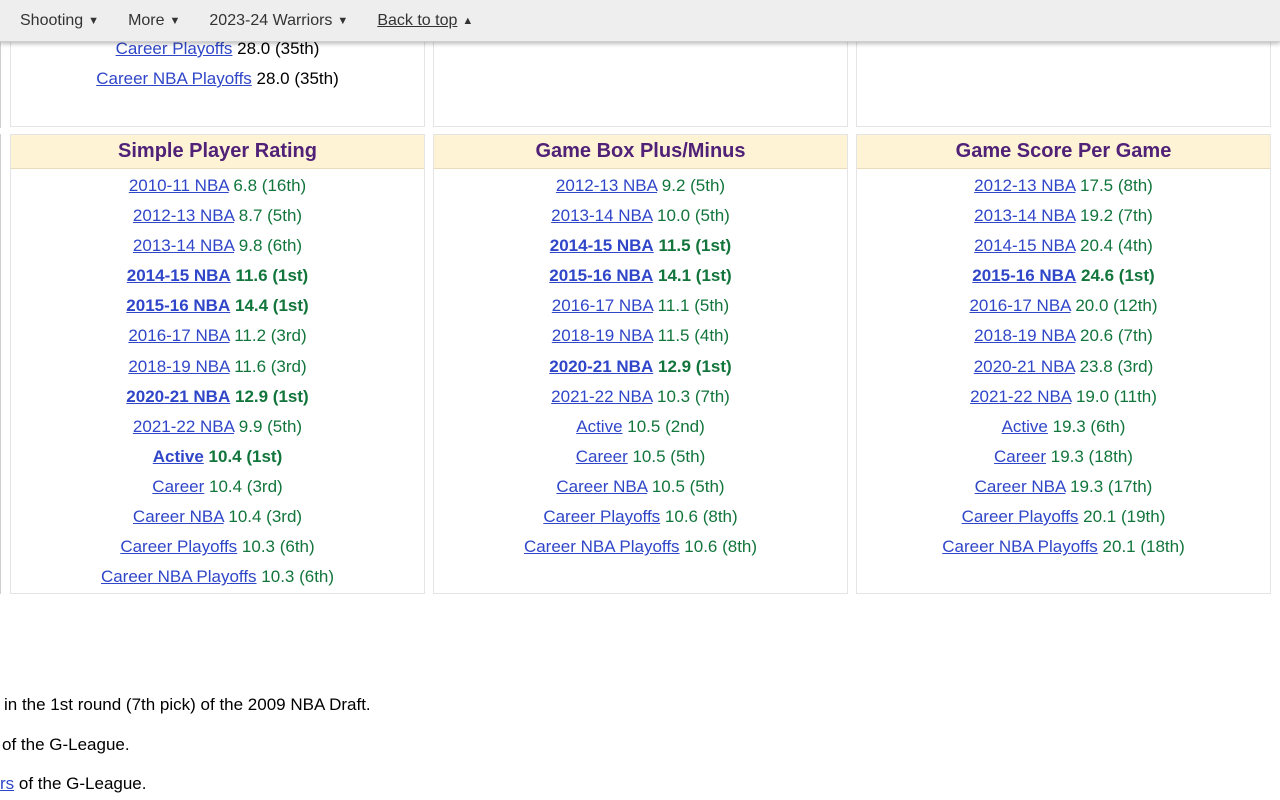  I want to click on leaderboard-row: 2021-22 NBA 10.3 (7th), so click(640, 402).